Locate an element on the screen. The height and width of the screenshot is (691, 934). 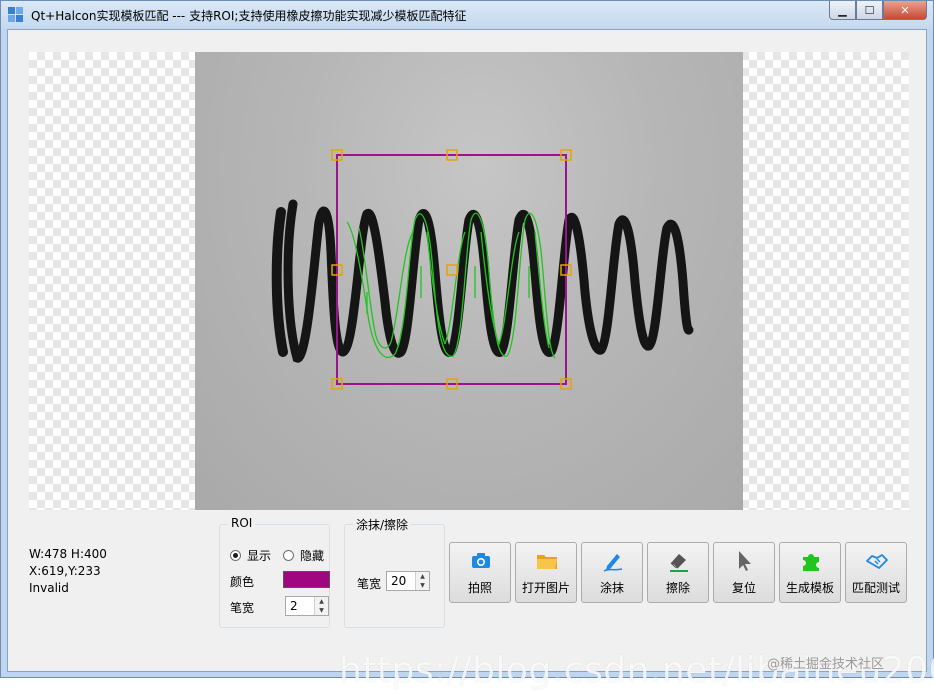
community-watermark: @稀土掘金技术社区 is located at coordinates (826, 664).